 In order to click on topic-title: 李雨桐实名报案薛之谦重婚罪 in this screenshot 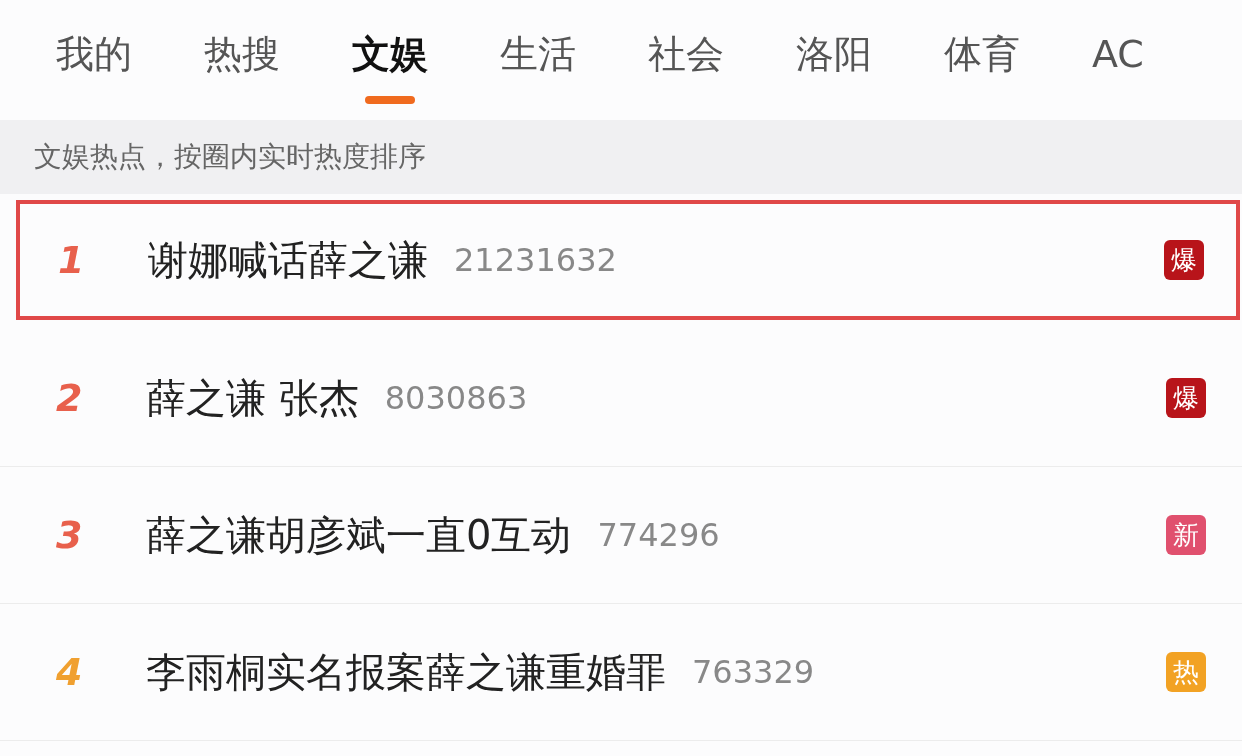, I will do `click(406, 672)`.